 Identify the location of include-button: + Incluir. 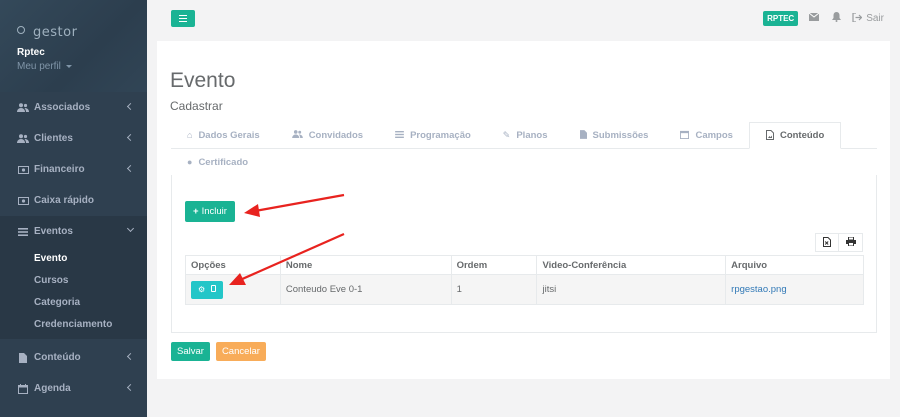
(210, 211).